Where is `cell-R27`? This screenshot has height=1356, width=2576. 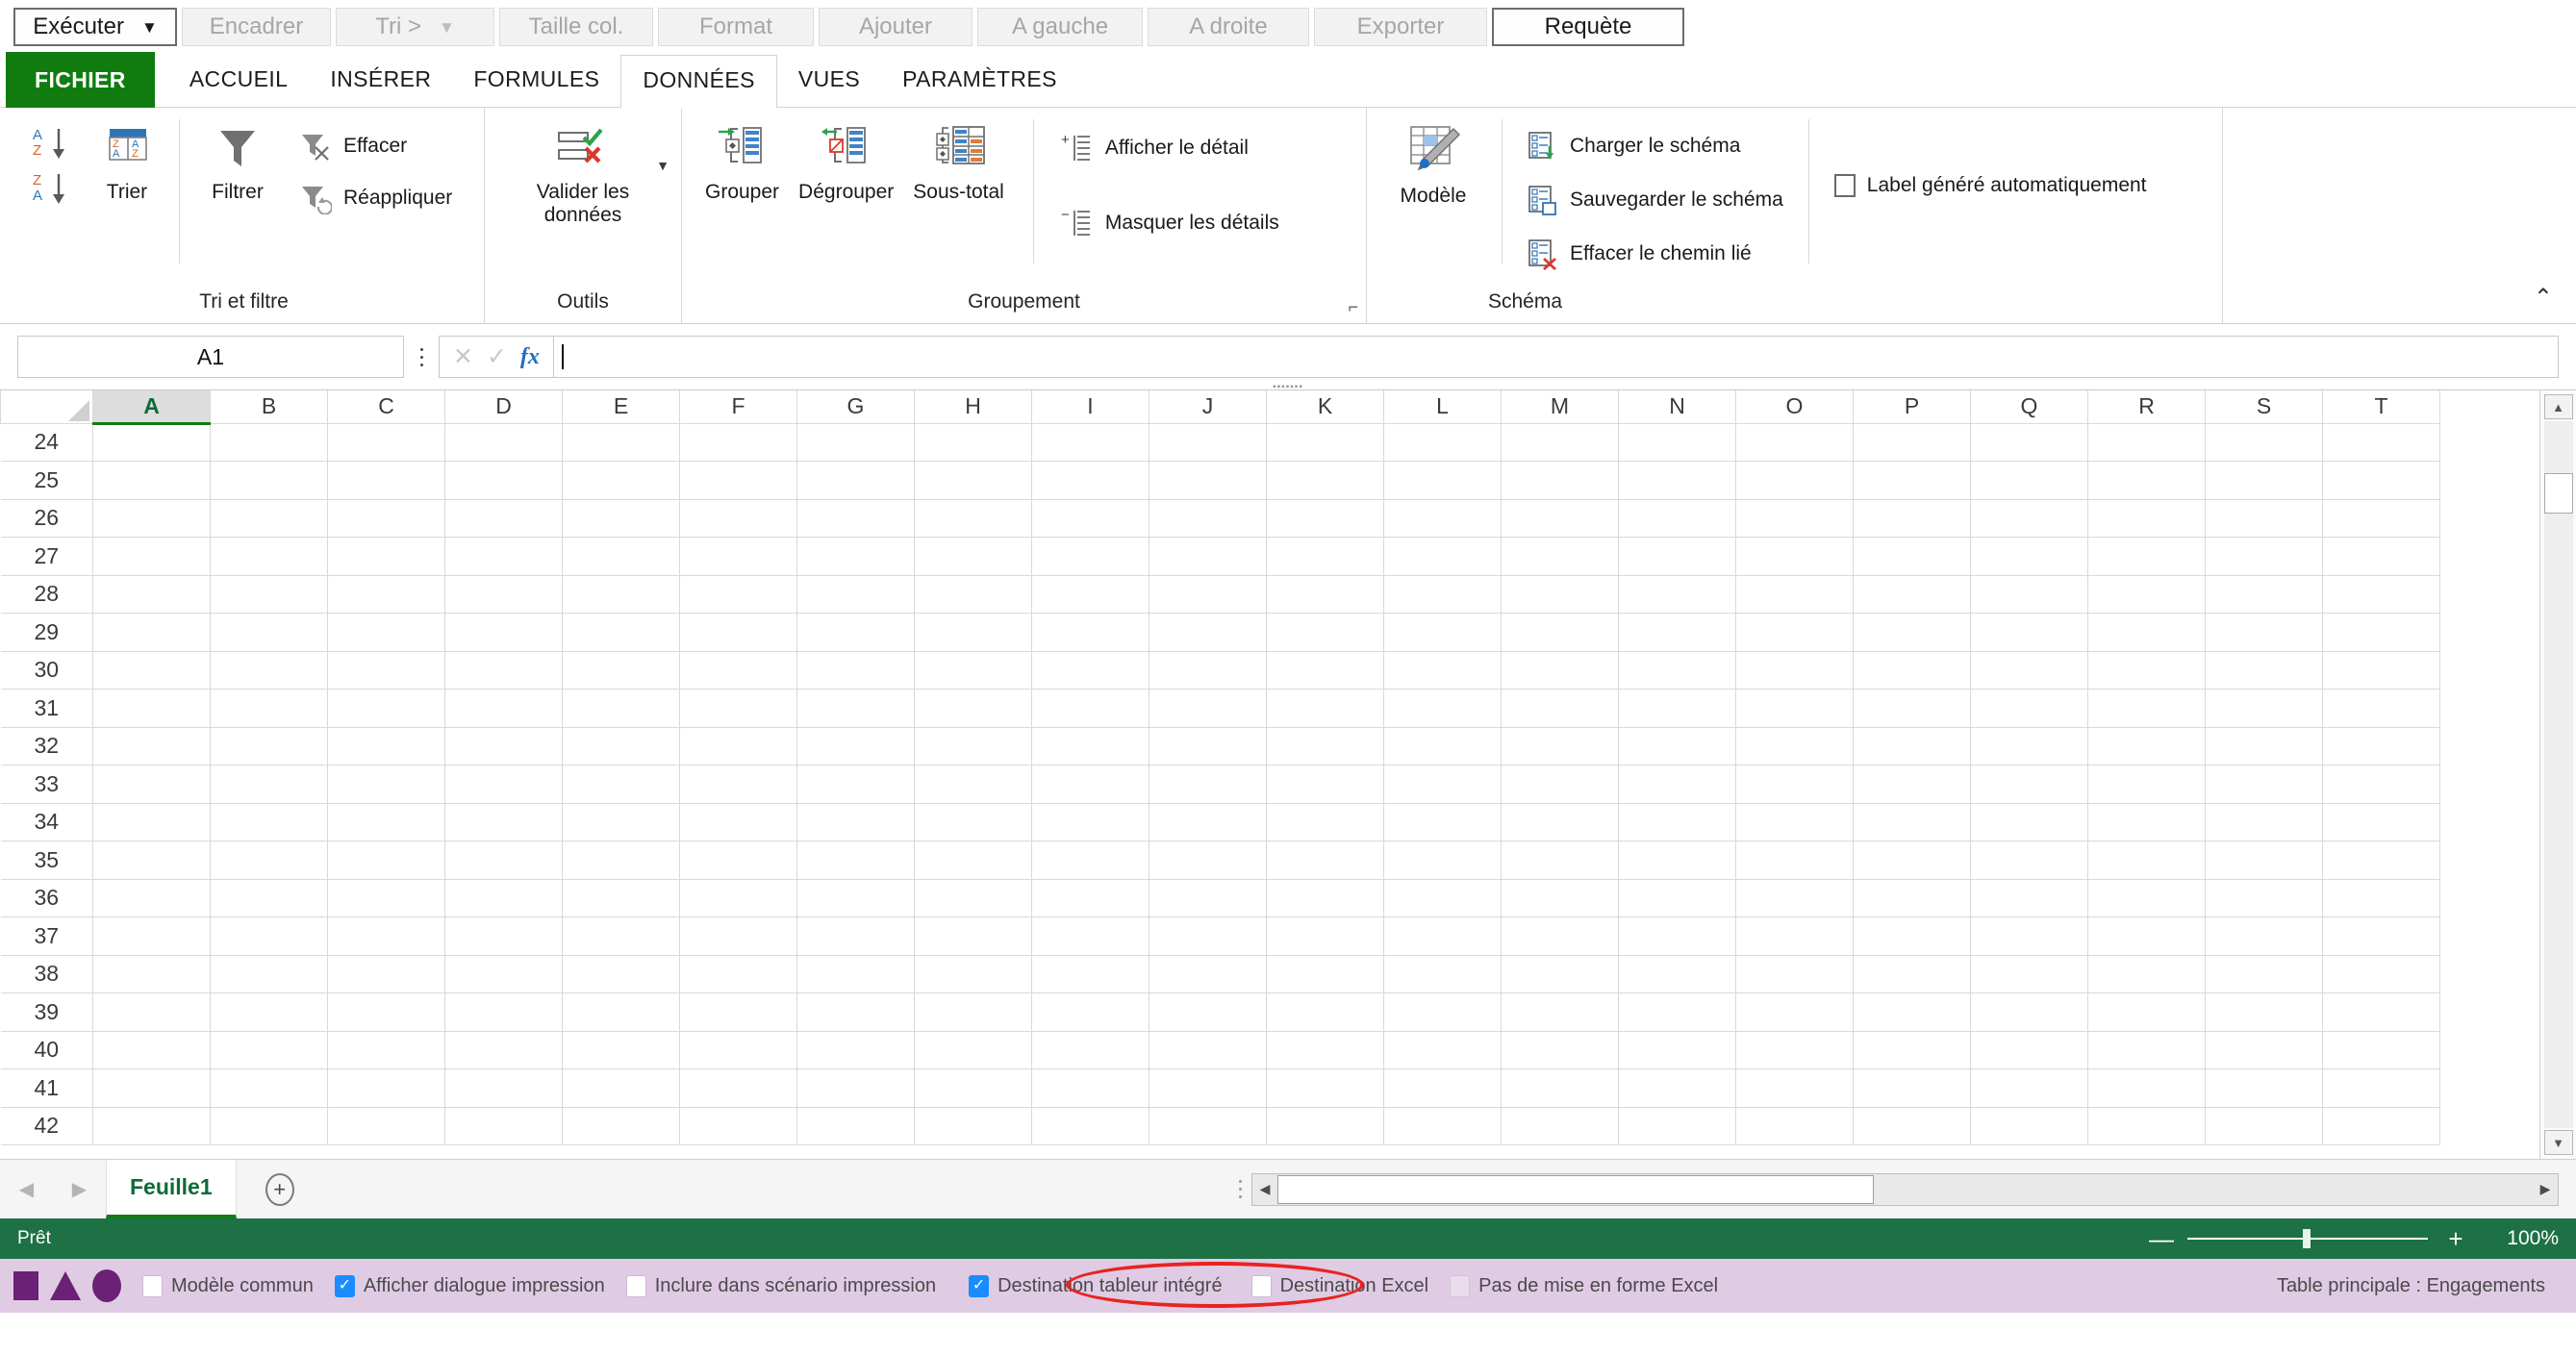 cell-R27 is located at coordinates (2146, 556).